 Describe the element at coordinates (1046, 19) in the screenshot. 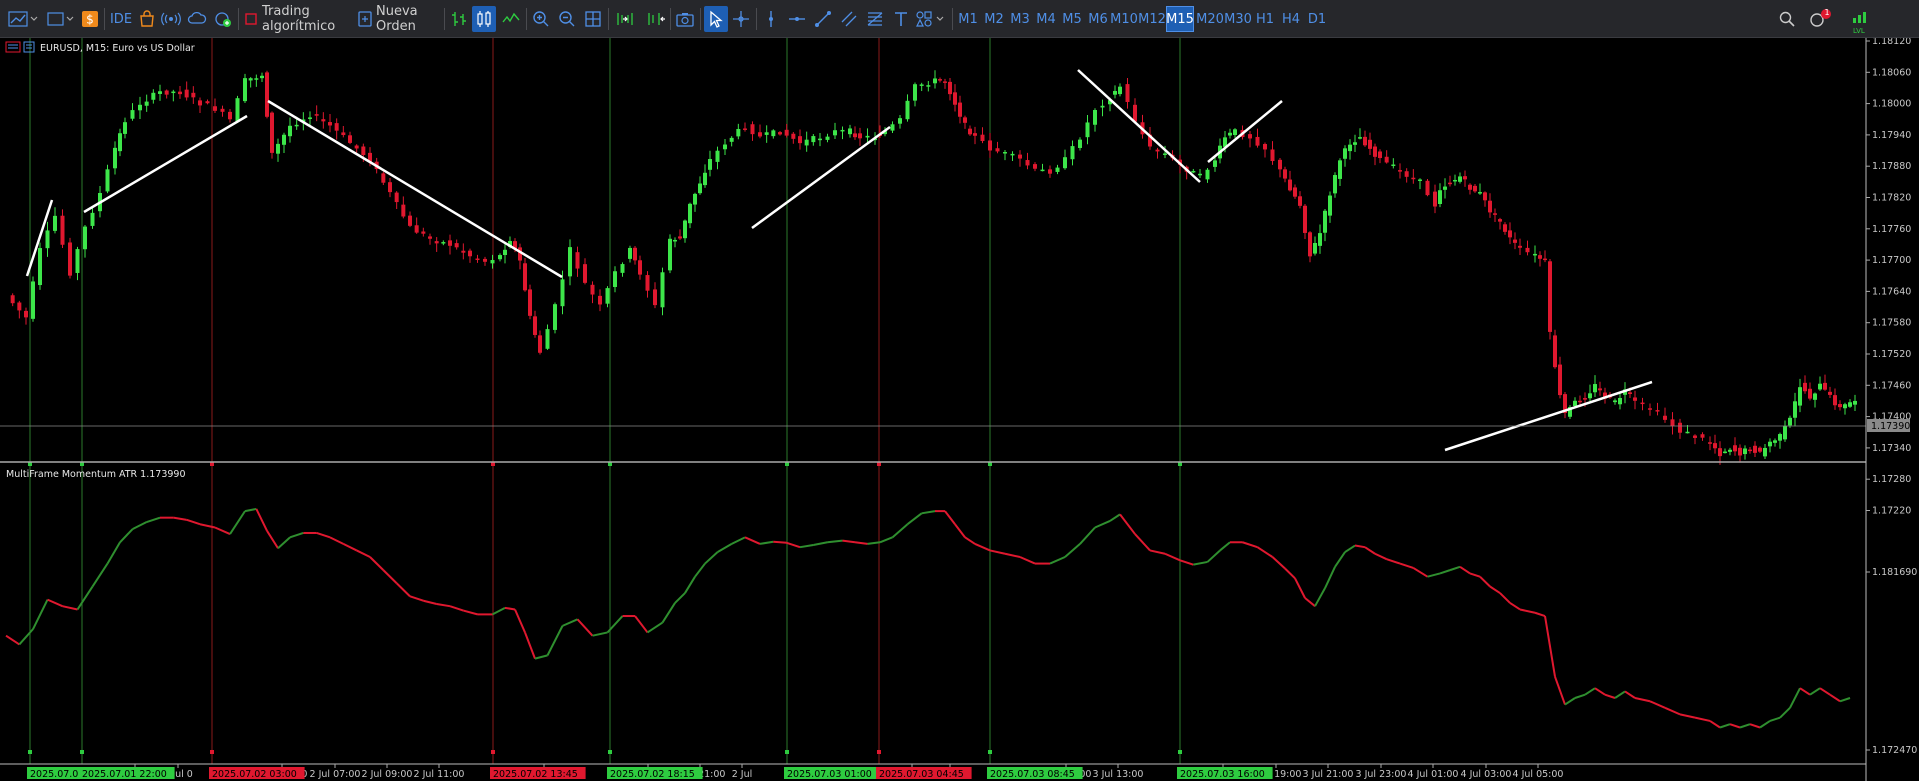

I see `timeframe-m4: M4` at that location.